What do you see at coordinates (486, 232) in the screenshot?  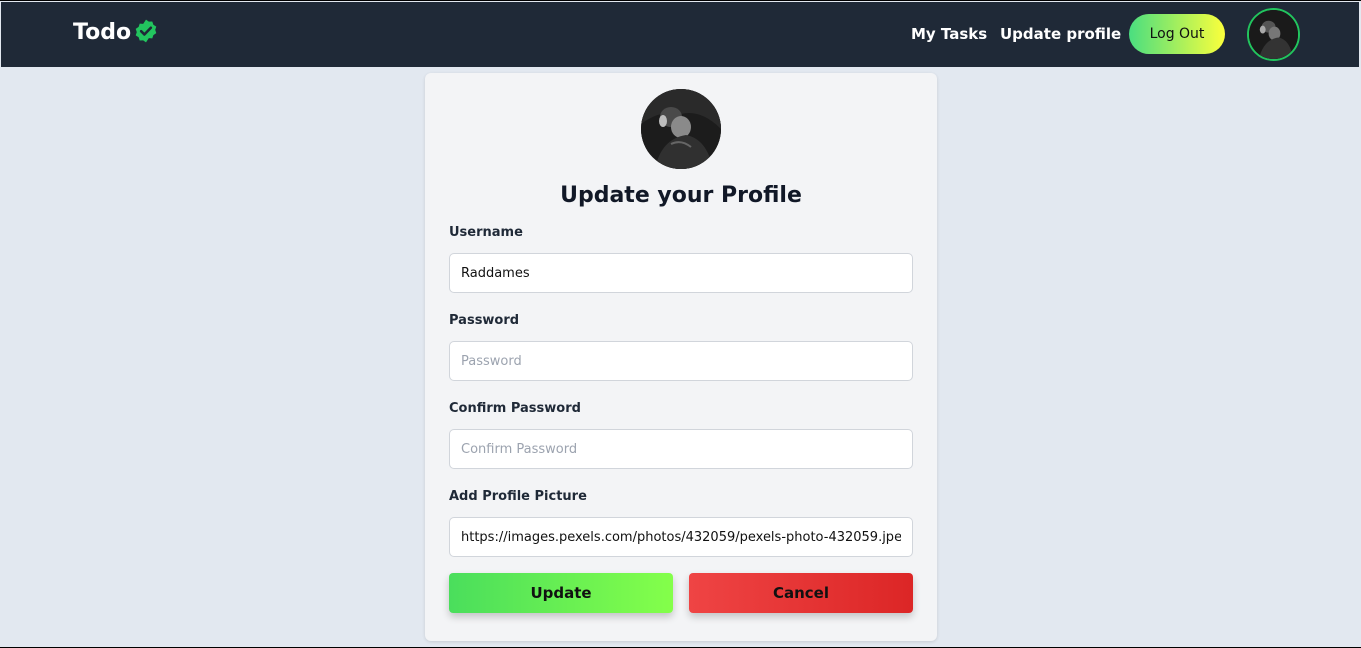 I see `username-label: Username` at bounding box center [486, 232].